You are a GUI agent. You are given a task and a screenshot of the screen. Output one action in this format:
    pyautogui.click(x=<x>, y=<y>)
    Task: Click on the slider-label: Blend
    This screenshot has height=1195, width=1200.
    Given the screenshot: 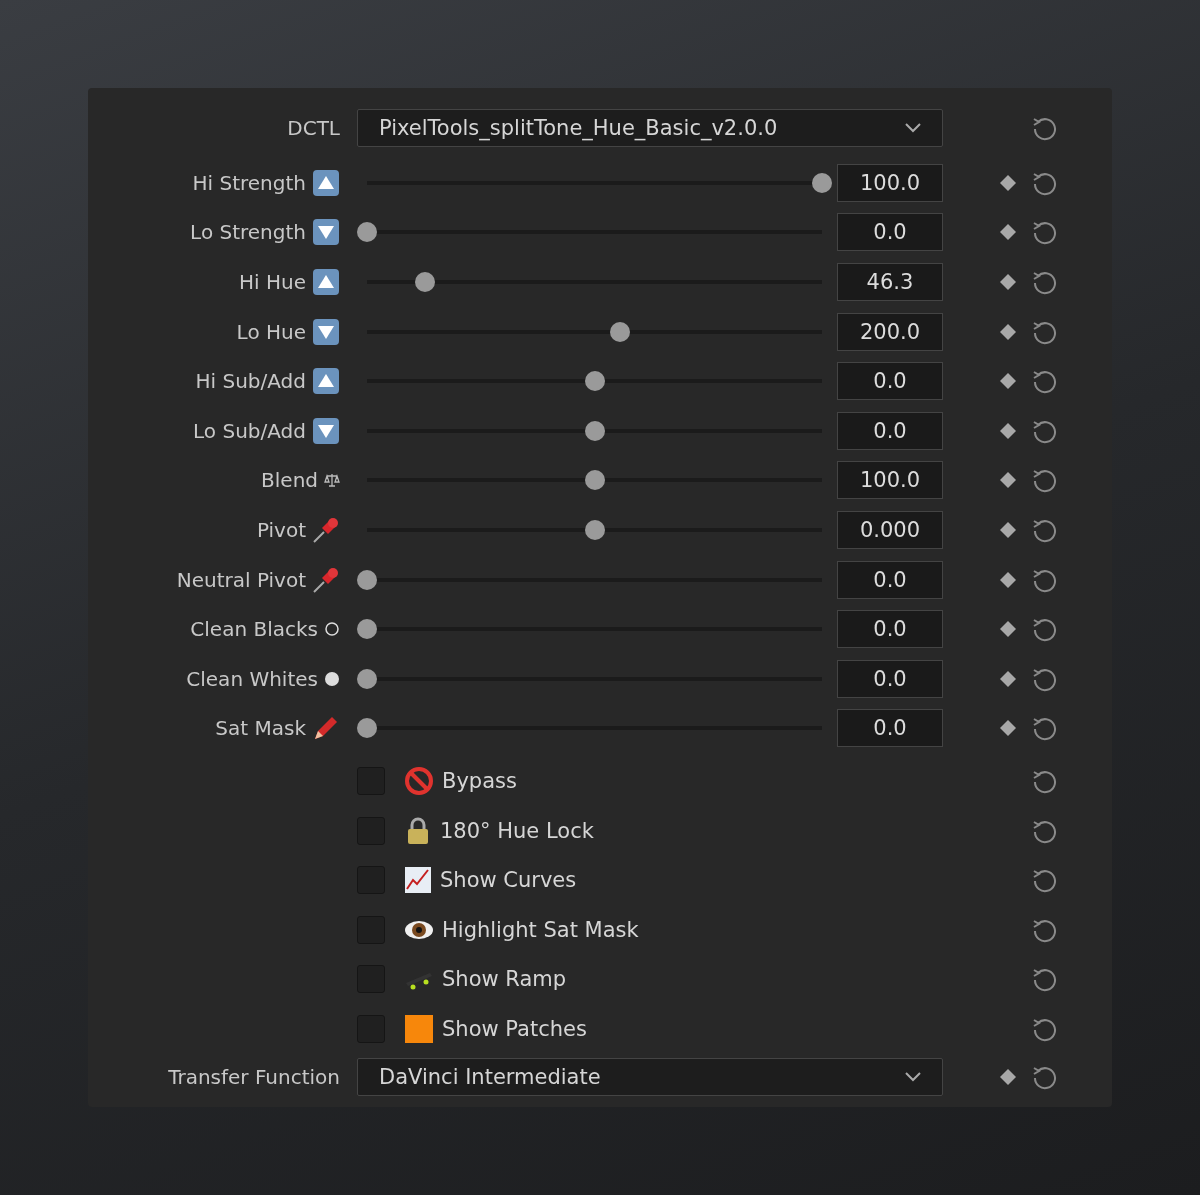 What is the action you would take?
    pyautogui.click(x=289, y=480)
    